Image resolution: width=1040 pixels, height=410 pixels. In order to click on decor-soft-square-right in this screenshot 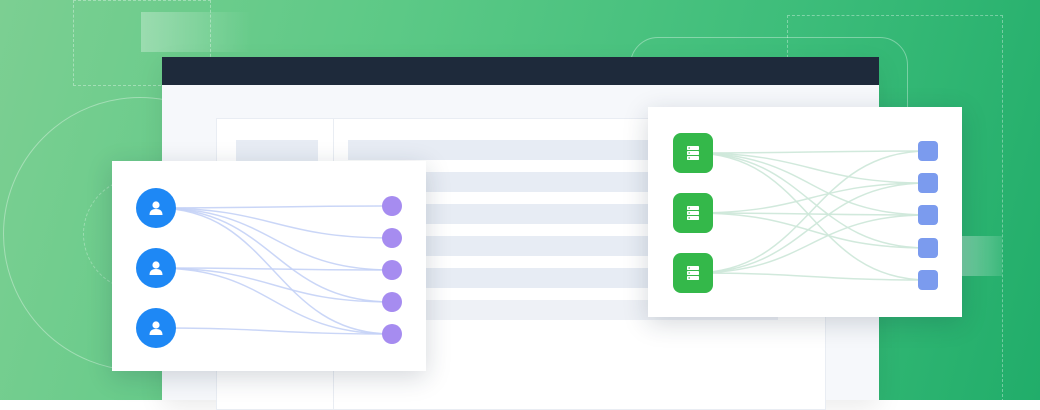, I will do `click(982, 256)`.